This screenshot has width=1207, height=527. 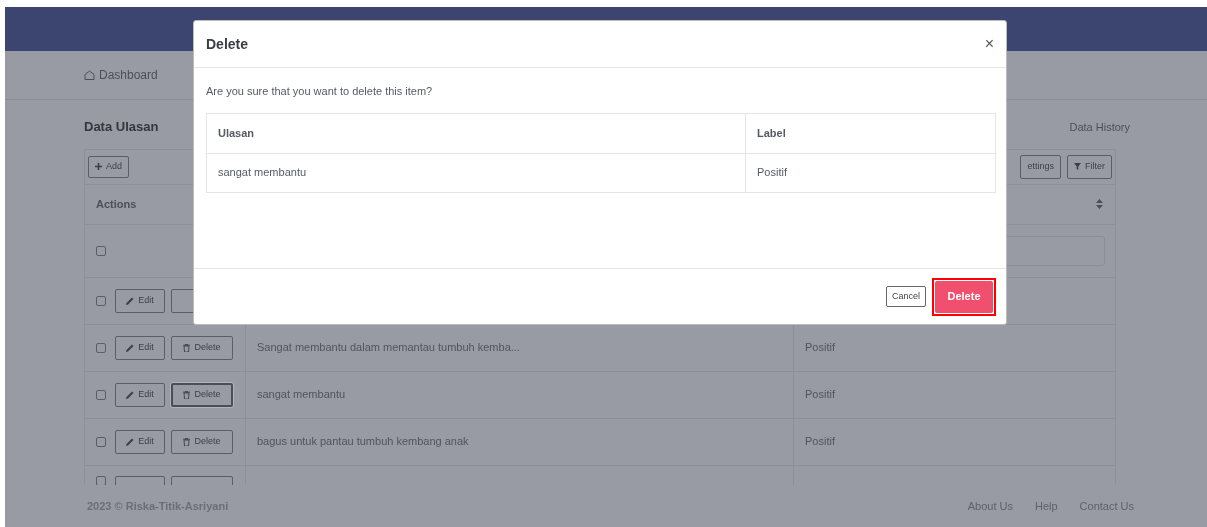 I want to click on table-cell-text: sangat membantu, so click(x=301, y=395).